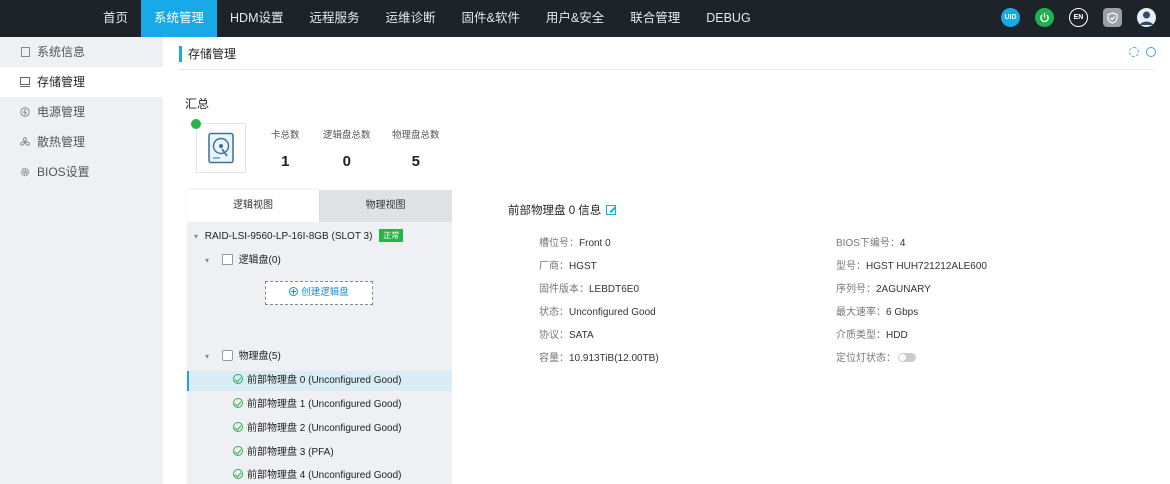  What do you see at coordinates (285, 161) in the screenshot?
I see `stat-value: 1` at bounding box center [285, 161].